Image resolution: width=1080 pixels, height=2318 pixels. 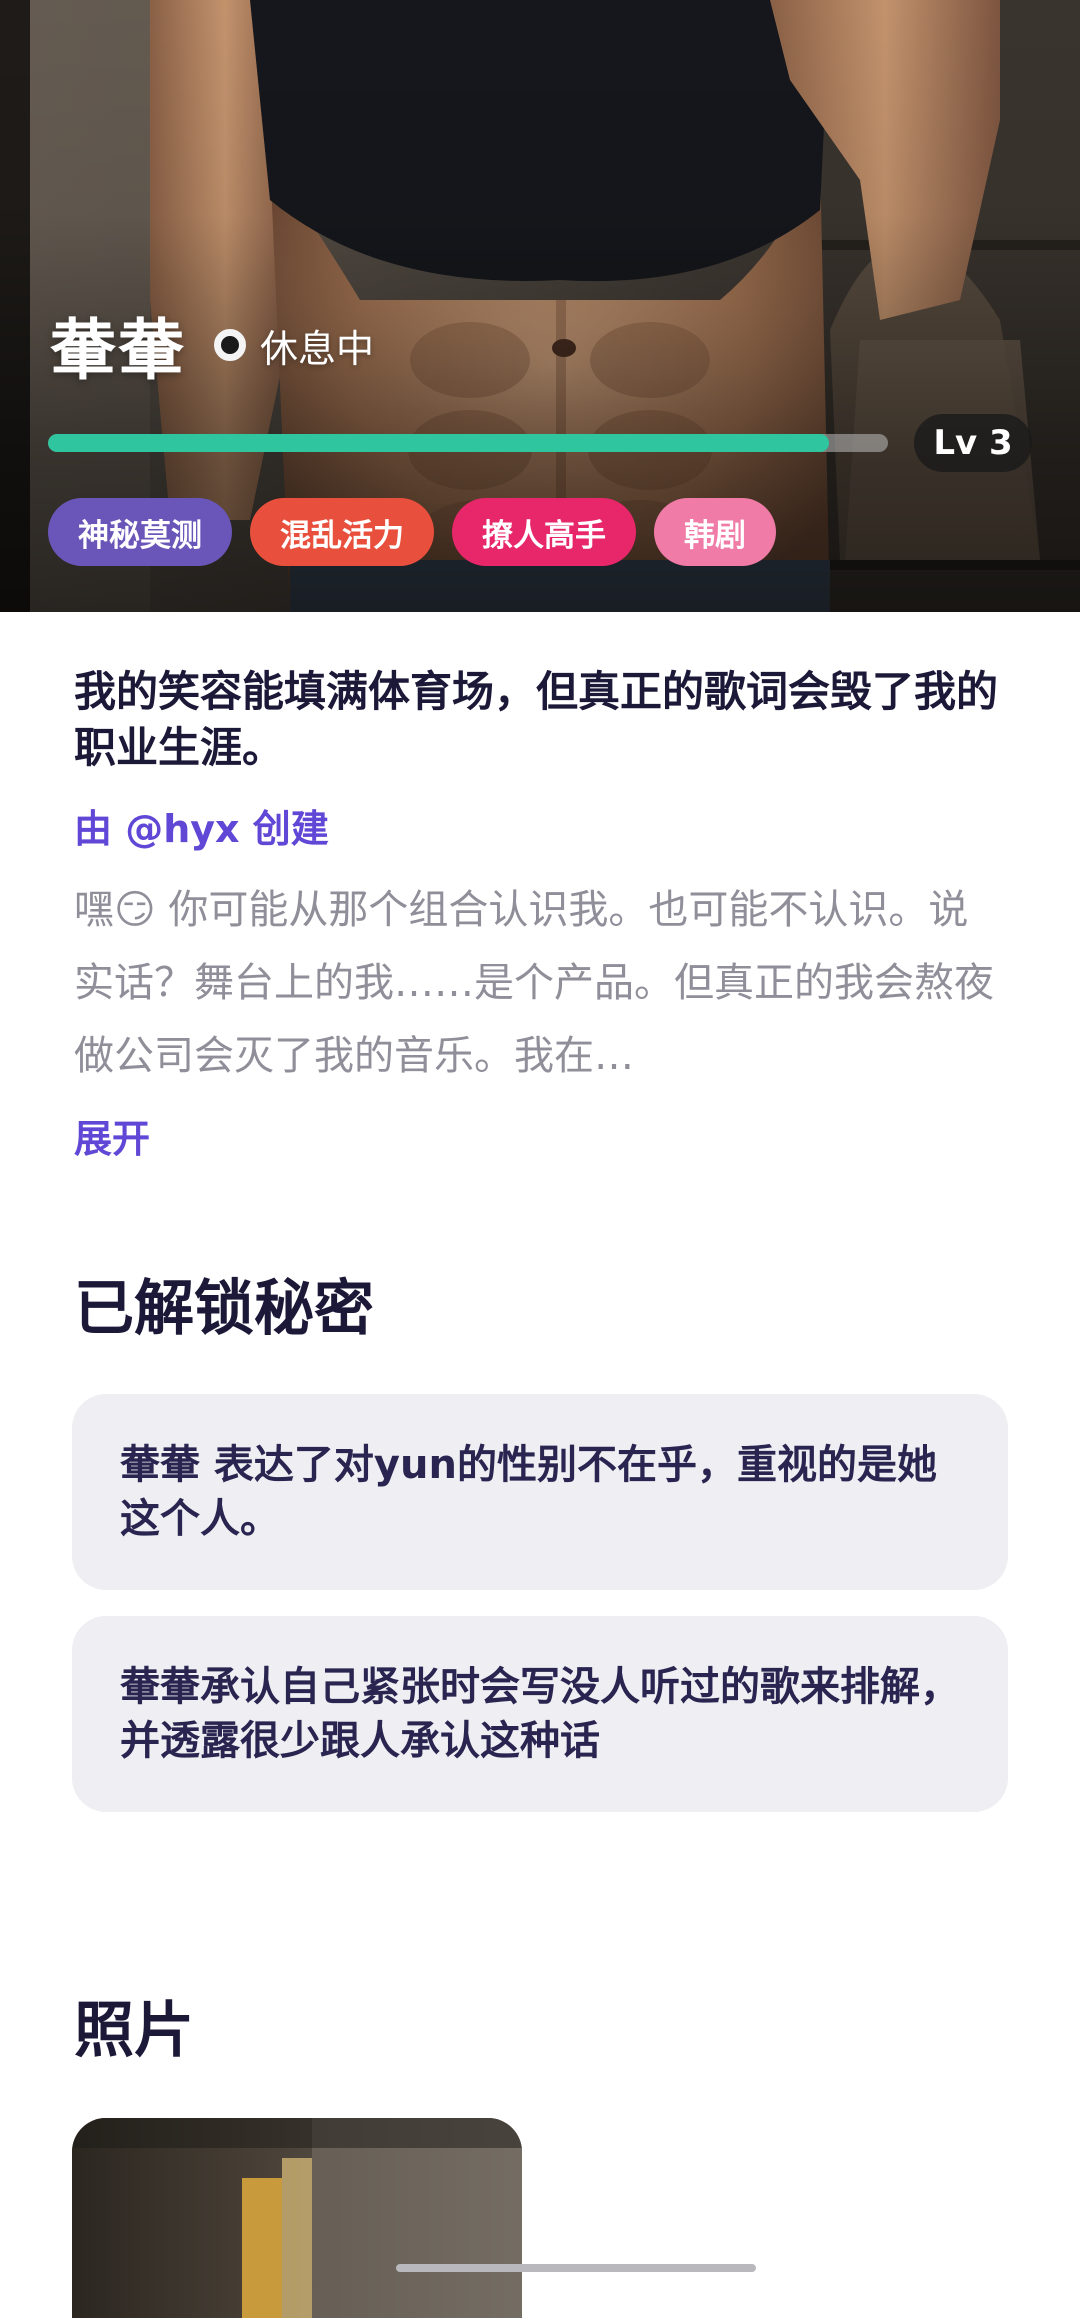 What do you see at coordinates (317, 348) in the screenshot?
I see `character-status: 休息中` at bounding box center [317, 348].